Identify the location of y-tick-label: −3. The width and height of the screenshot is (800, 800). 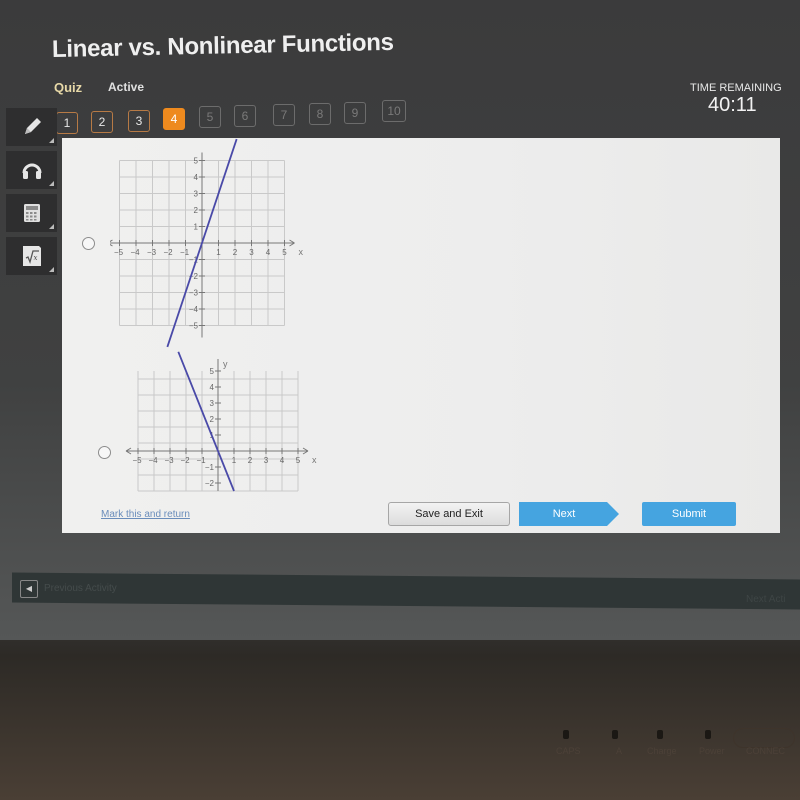
(194, 293).